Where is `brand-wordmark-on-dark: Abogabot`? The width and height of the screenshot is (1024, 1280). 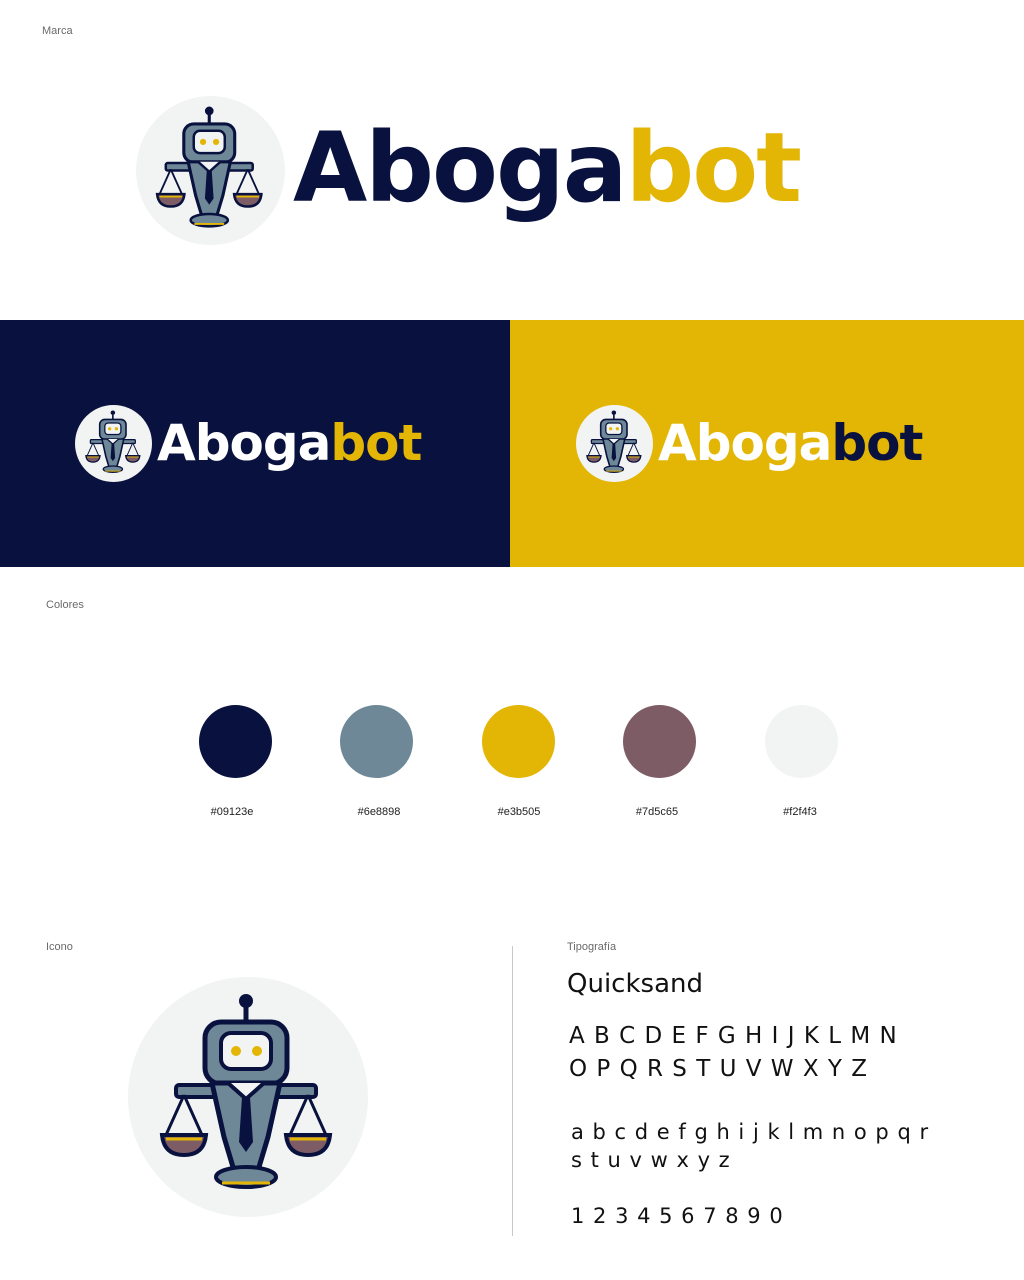 brand-wordmark-on-dark: Abogabot is located at coordinates (289, 443).